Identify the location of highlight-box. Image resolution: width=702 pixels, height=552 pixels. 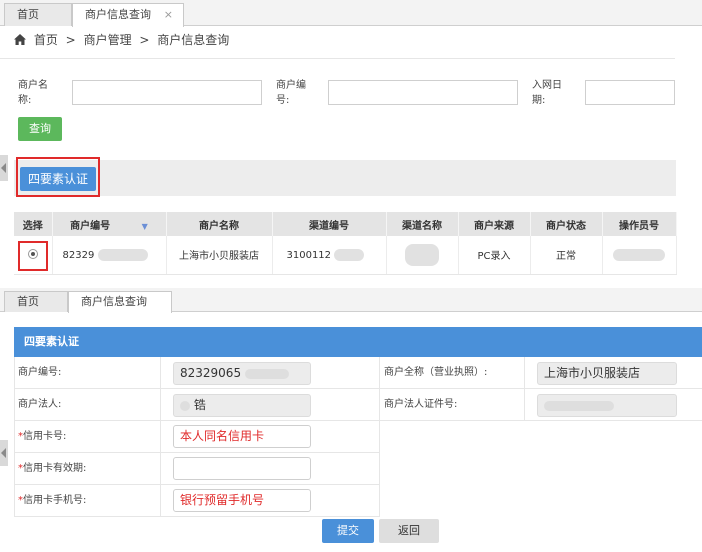
(33, 256).